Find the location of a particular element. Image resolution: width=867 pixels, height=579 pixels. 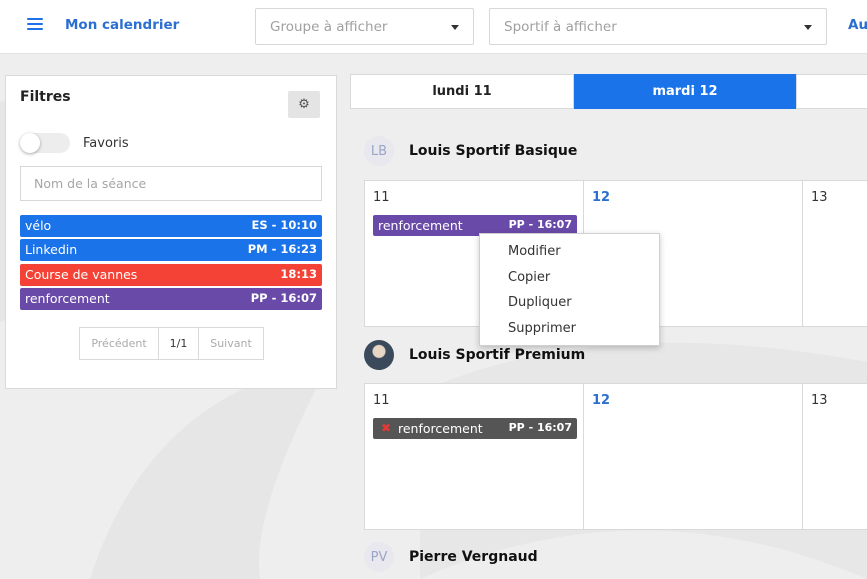

menu-item-copy: Copier is located at coordinates (569, 278).